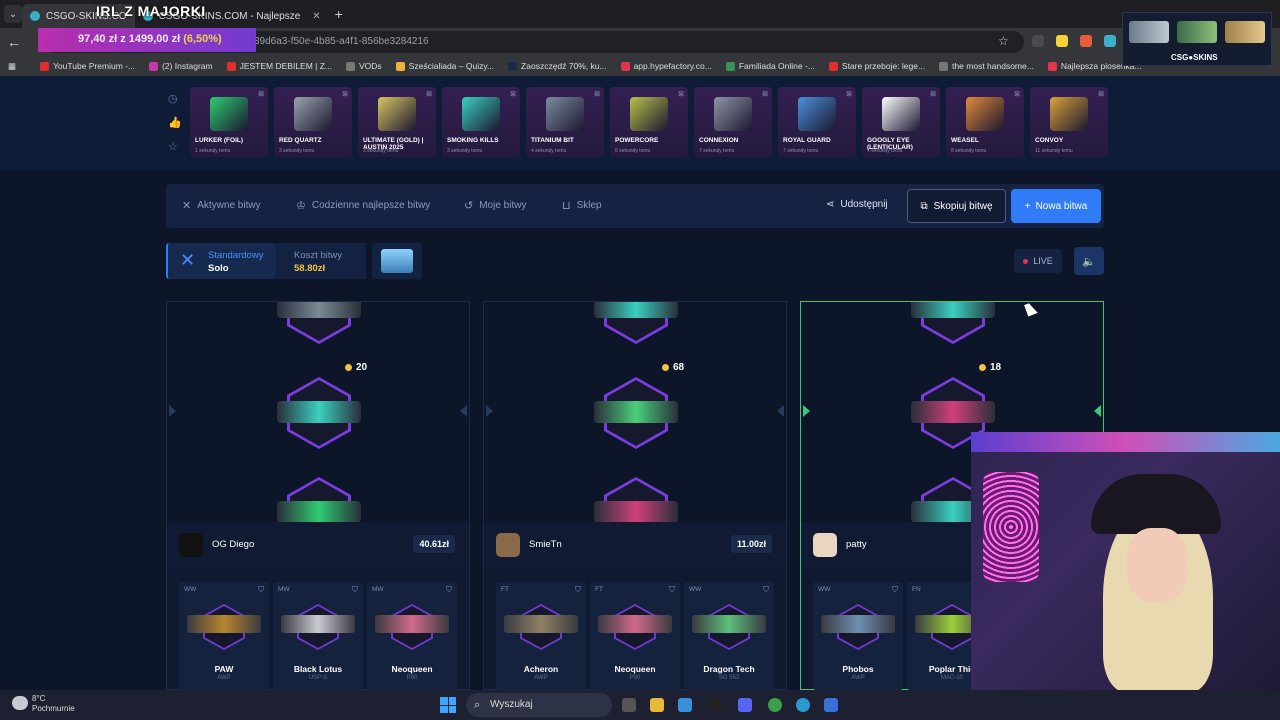 Image resolution: width=1280 pixels, height=720 pixels. I want to click on shield-icon: ⛉, so click(895, 589).